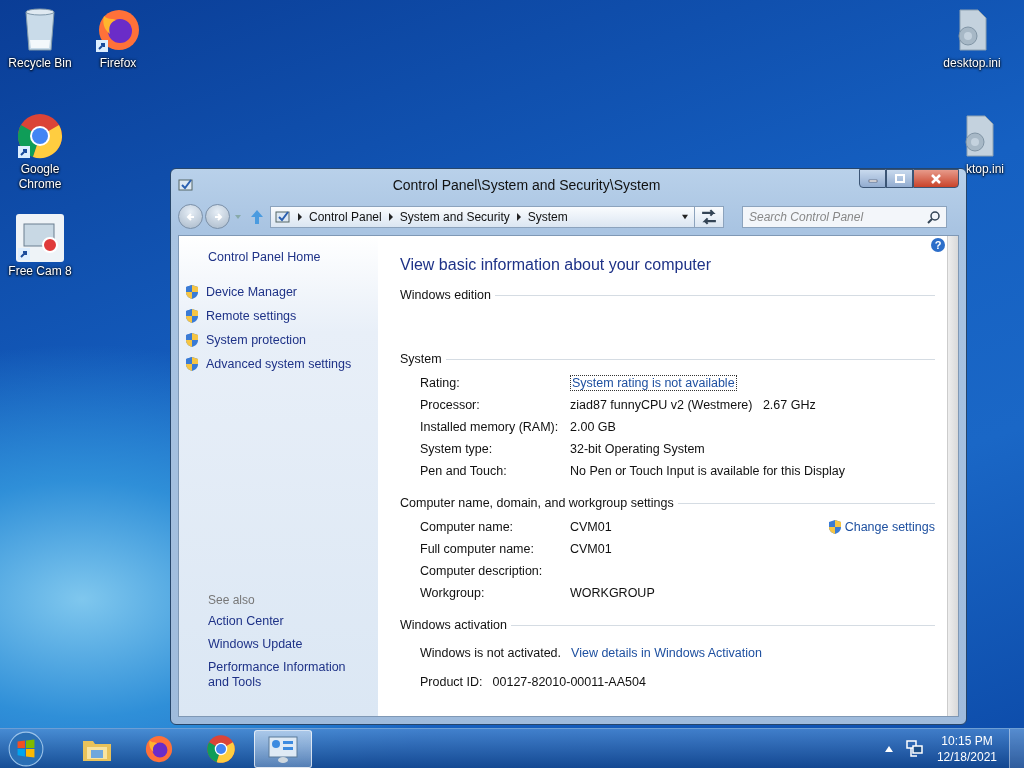  What do you see at coordinates (26, 748) in the screenshot?
I see `start-button` at bounding box center [26, 748].